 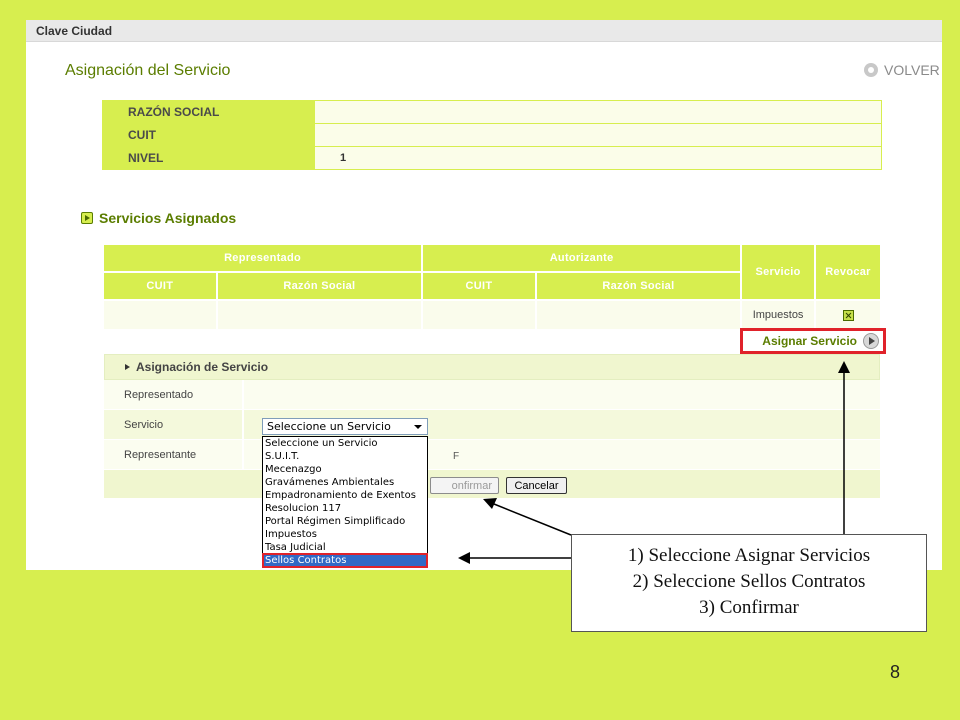 I want to click on dropdown-option: Portal Régimen Simplificado, so click(x=345, y=521).